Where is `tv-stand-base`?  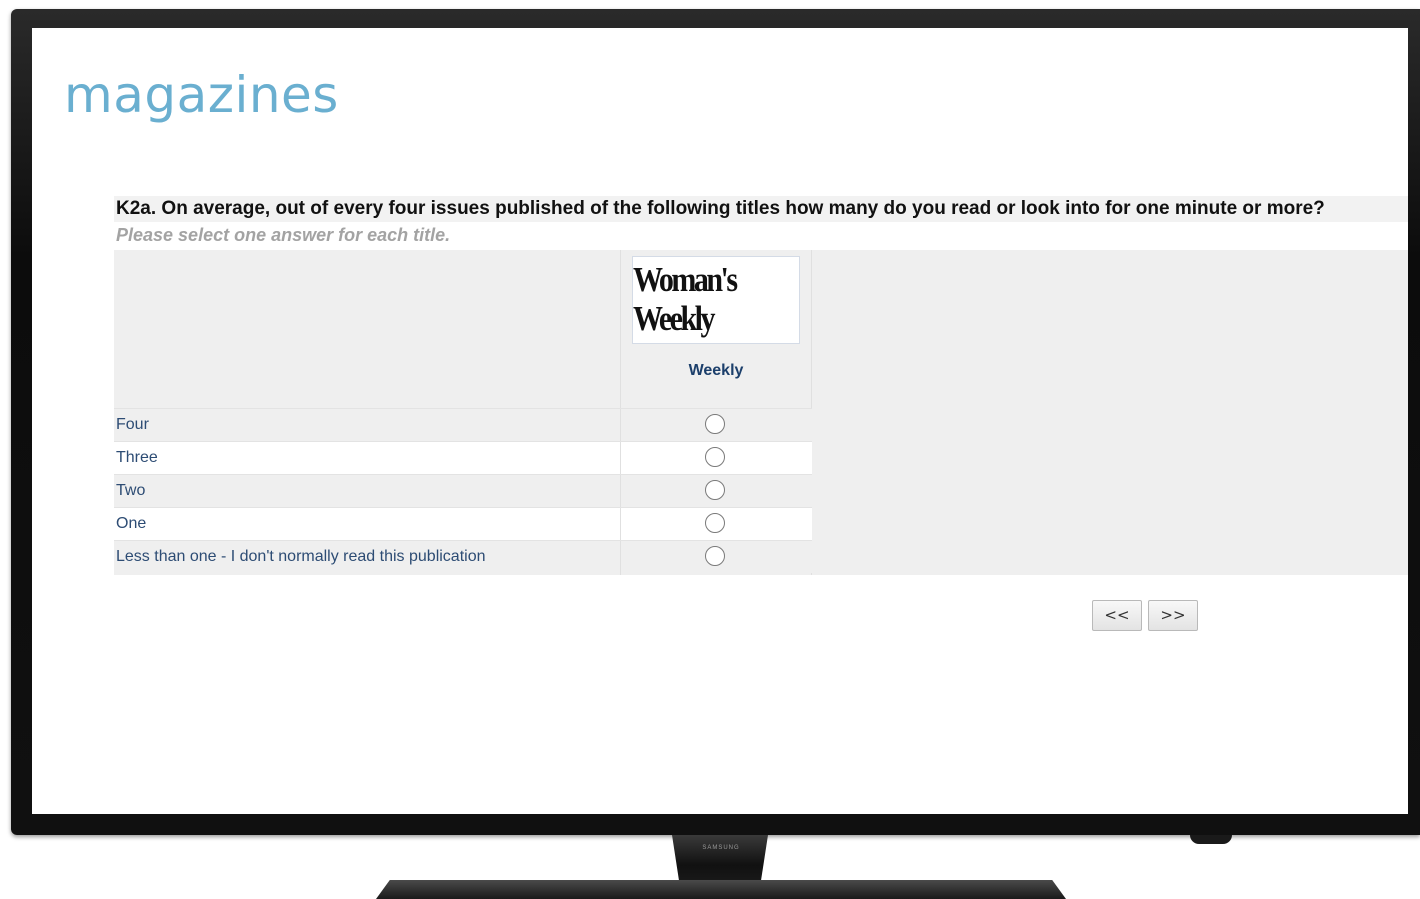 tv-stand-base is located at coordinates (721, 889).